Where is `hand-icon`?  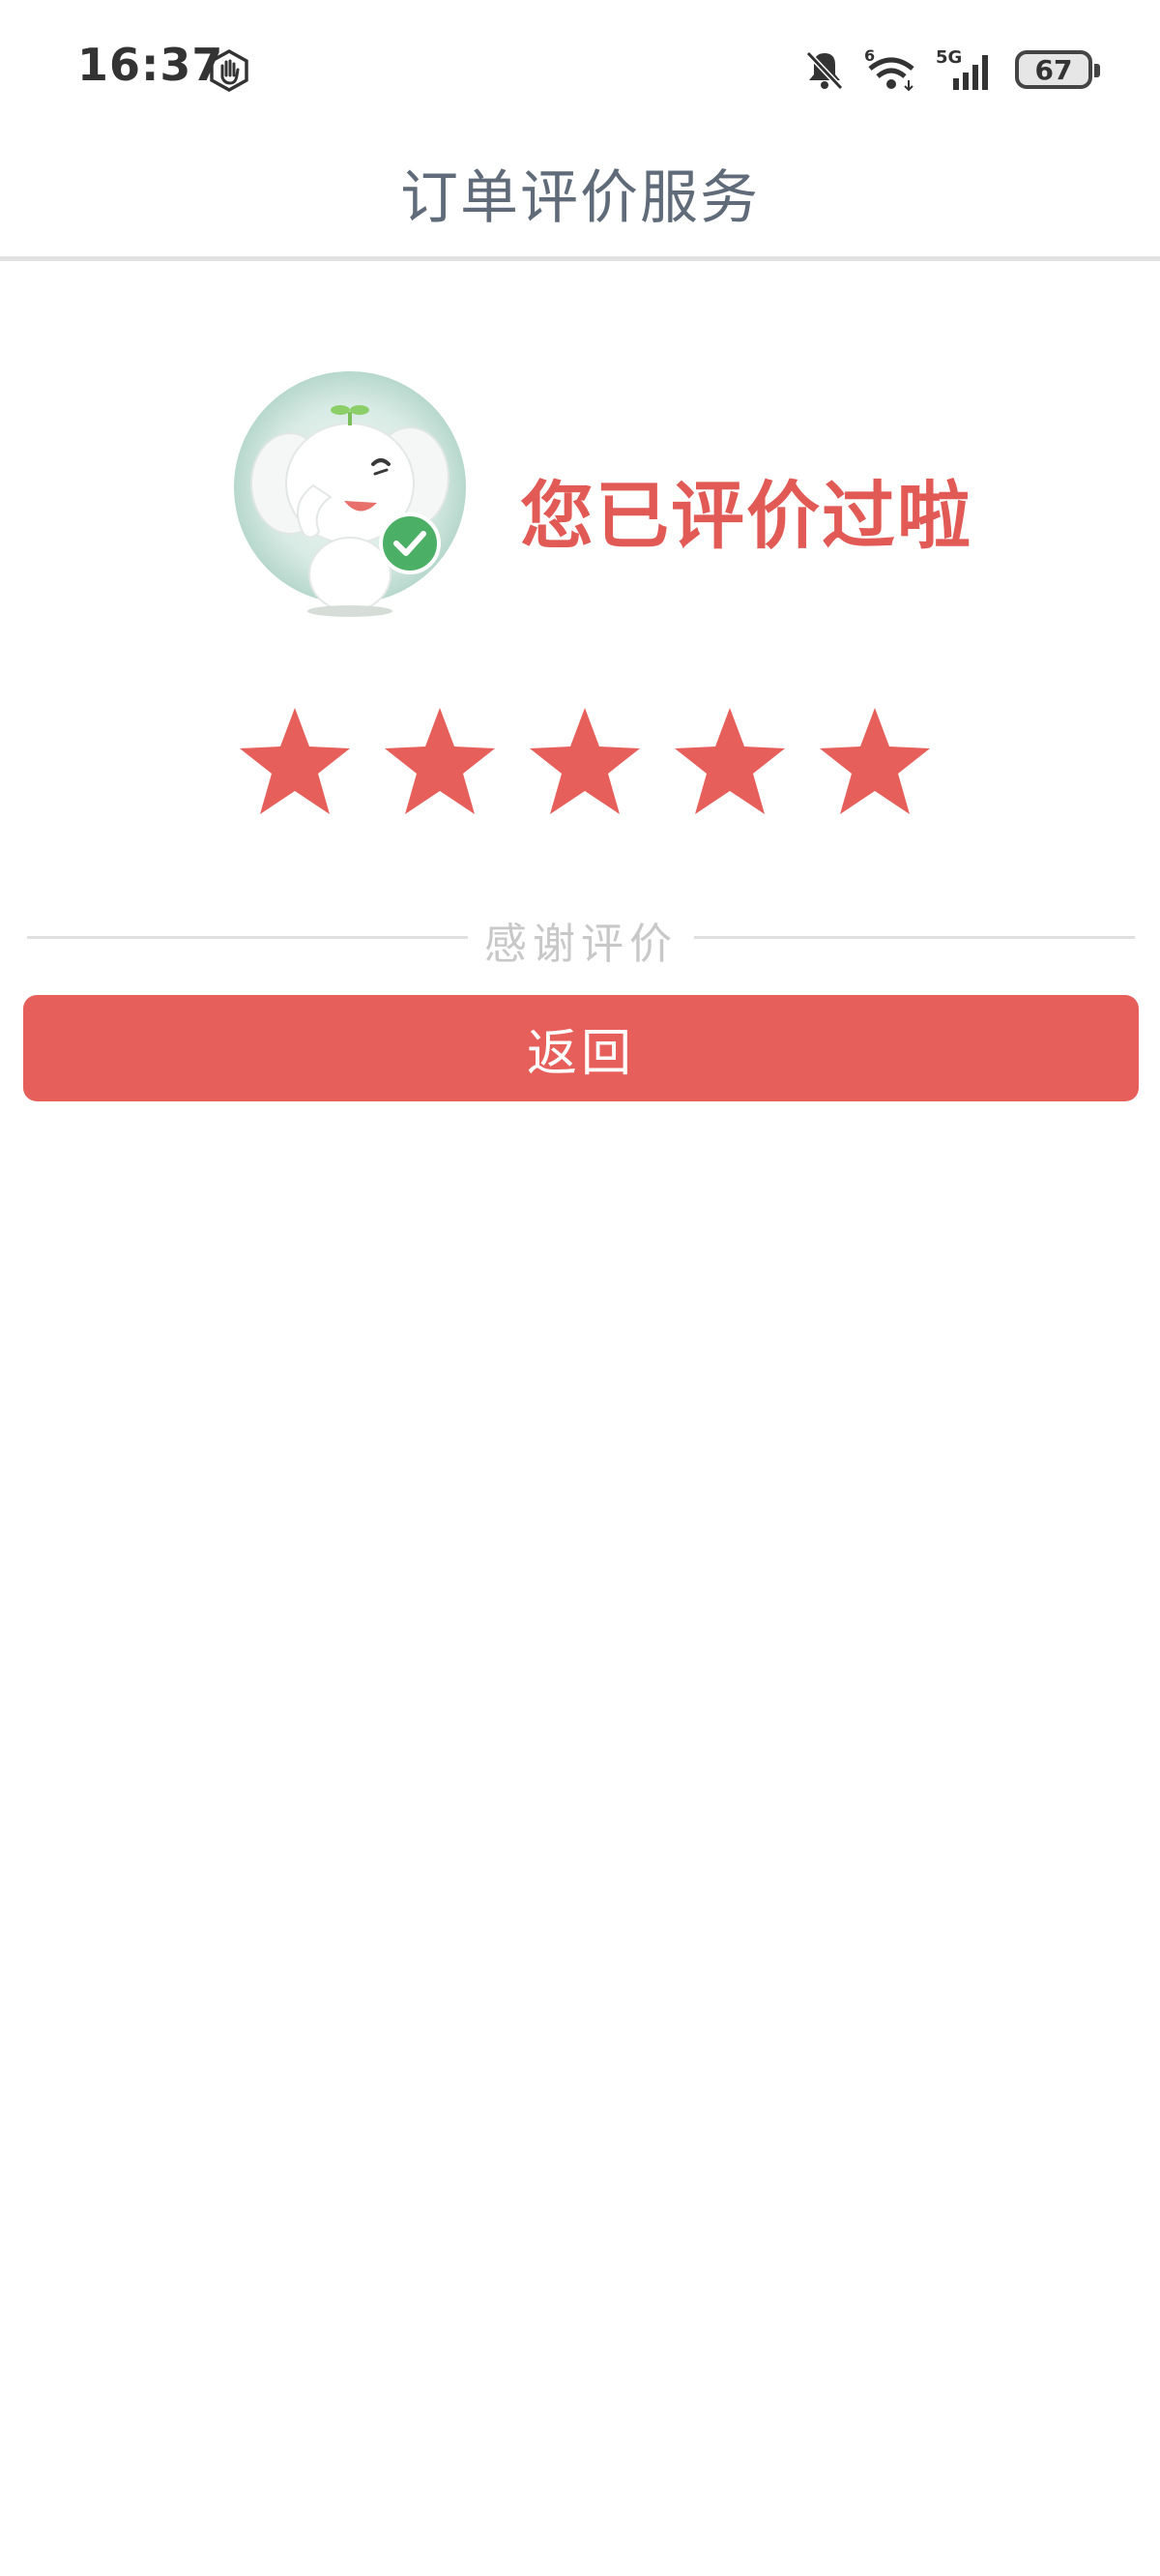 hand-icon is located at coordinates (229, 70).